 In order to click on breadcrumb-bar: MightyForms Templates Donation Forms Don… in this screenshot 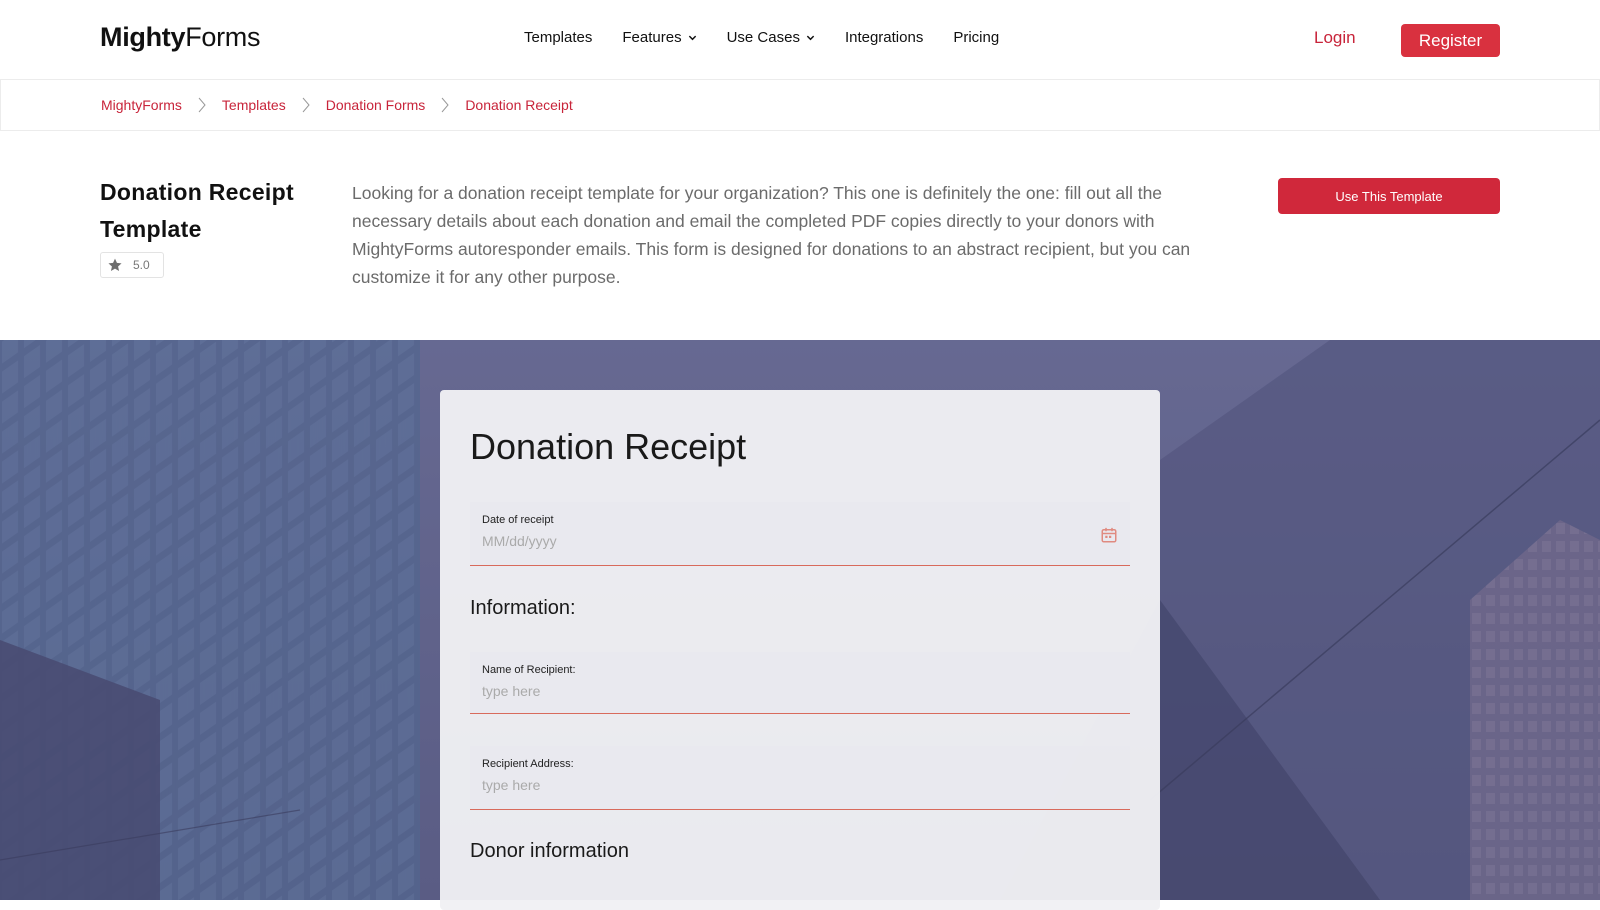, I will do `click(800, 105)`.